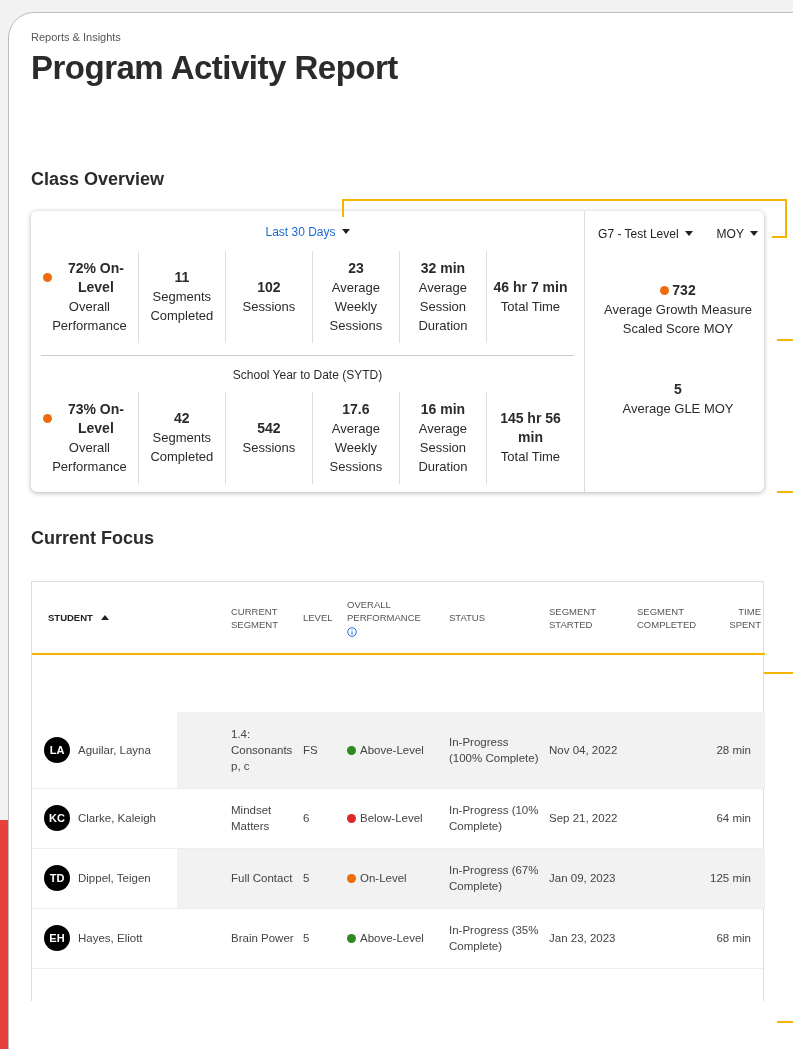  I want to click on term-dropdown: MOY, so click(737, 233).